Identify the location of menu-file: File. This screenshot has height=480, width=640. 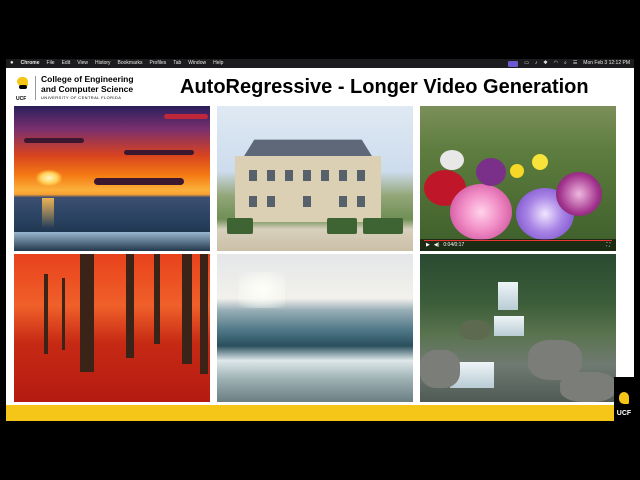
(51, 63).